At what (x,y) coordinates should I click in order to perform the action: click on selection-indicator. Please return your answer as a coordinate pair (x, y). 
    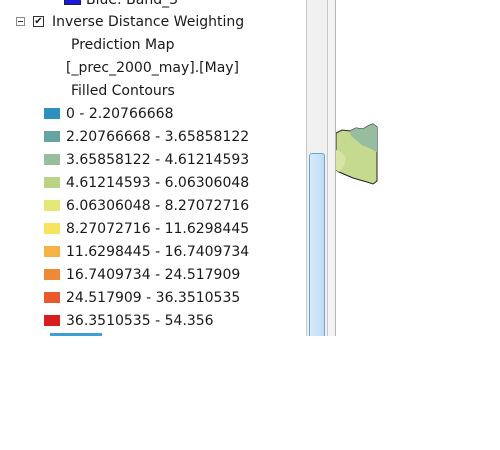
    Looking at the image, I should click on (76, 334).